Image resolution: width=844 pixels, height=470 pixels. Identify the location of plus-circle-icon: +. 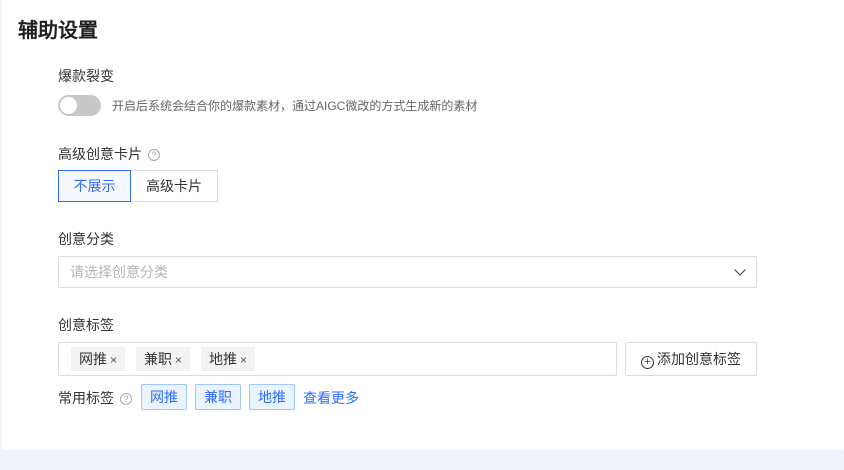
(647, 362).